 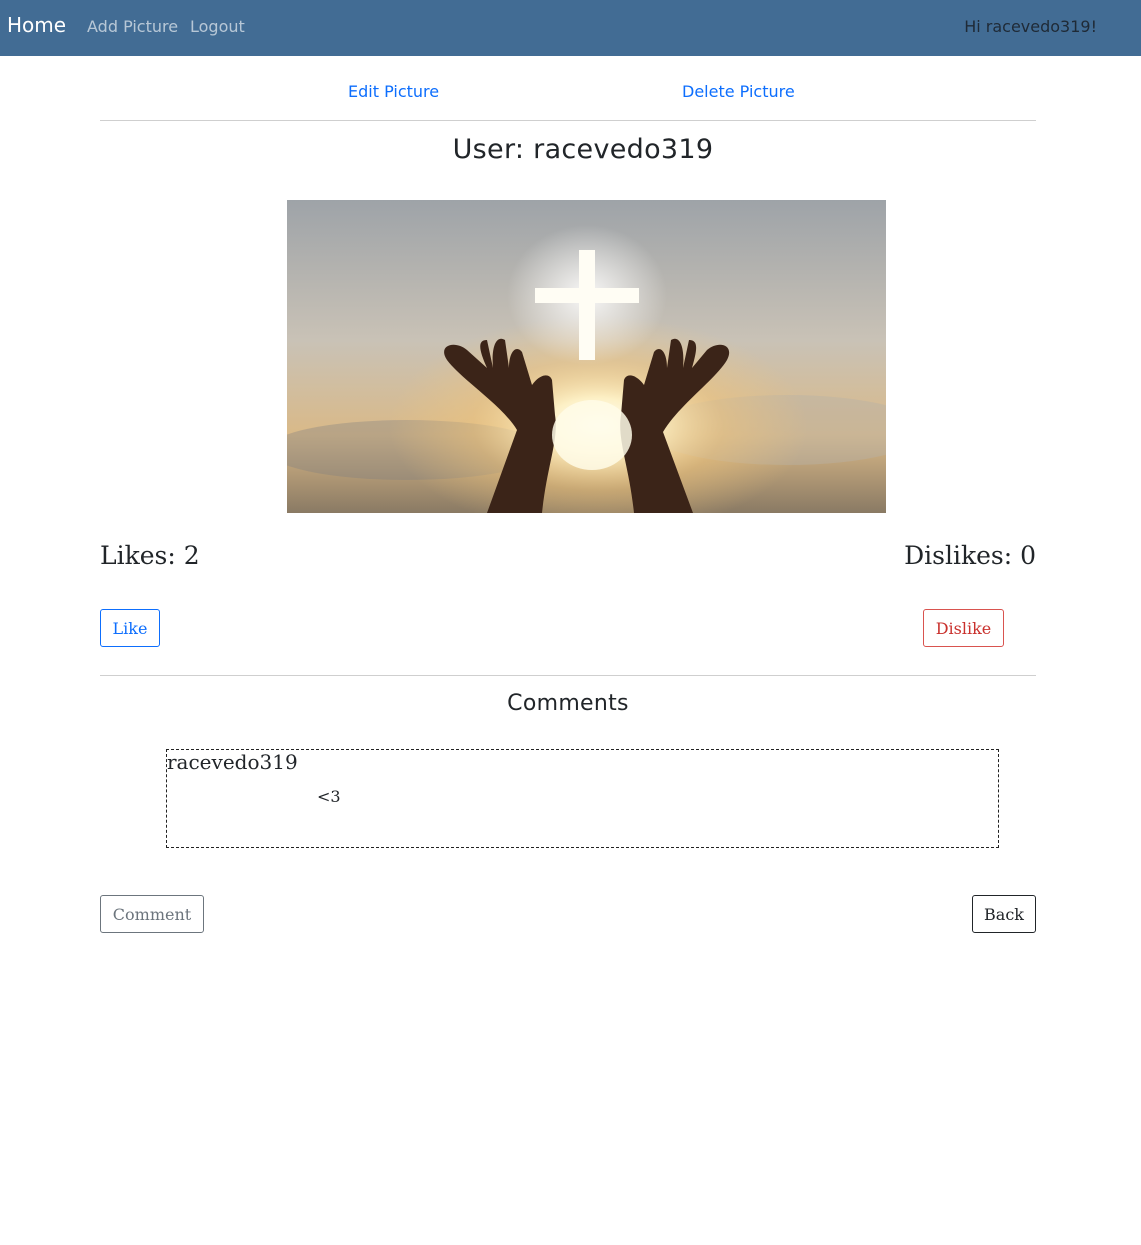 What do you see at coordinates (217, 26) in the screenshot?
I see `nav-logout-link: Logout` at bounding box center [217, 26].